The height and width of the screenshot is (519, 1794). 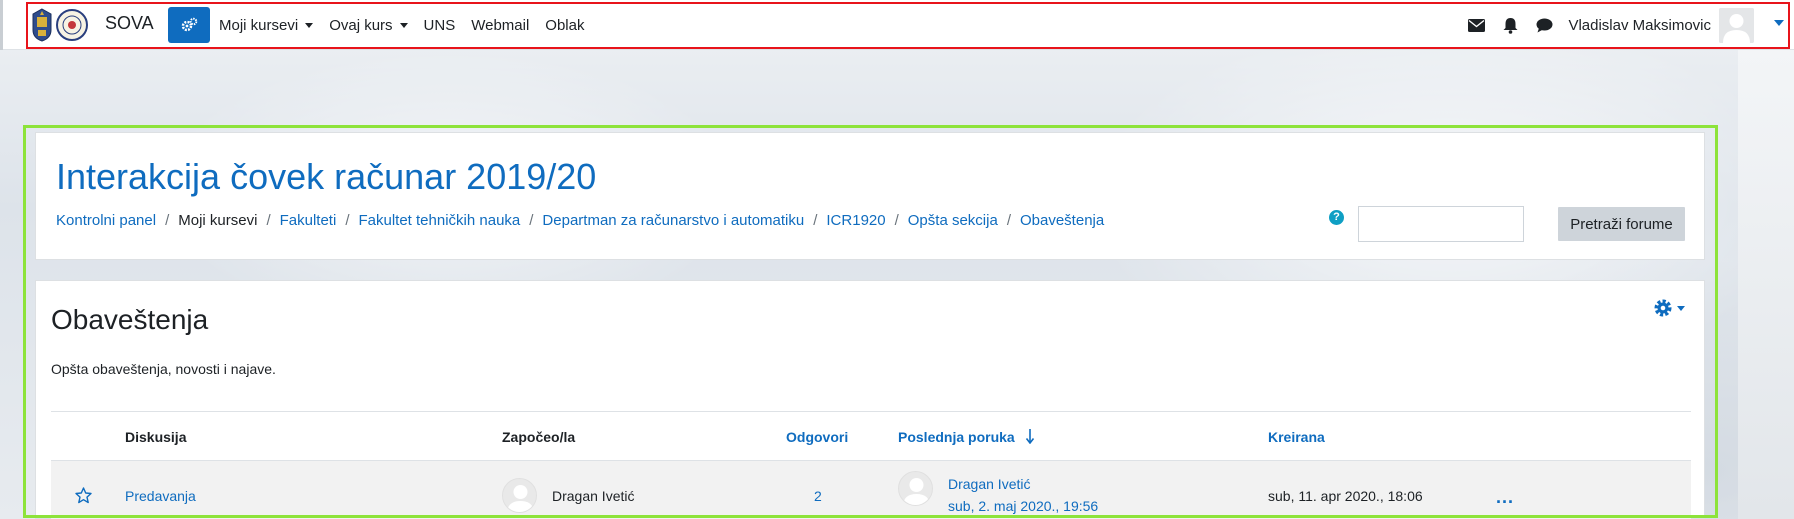 I want to click on nav-drawer-edge, so click(x=1, y=25).